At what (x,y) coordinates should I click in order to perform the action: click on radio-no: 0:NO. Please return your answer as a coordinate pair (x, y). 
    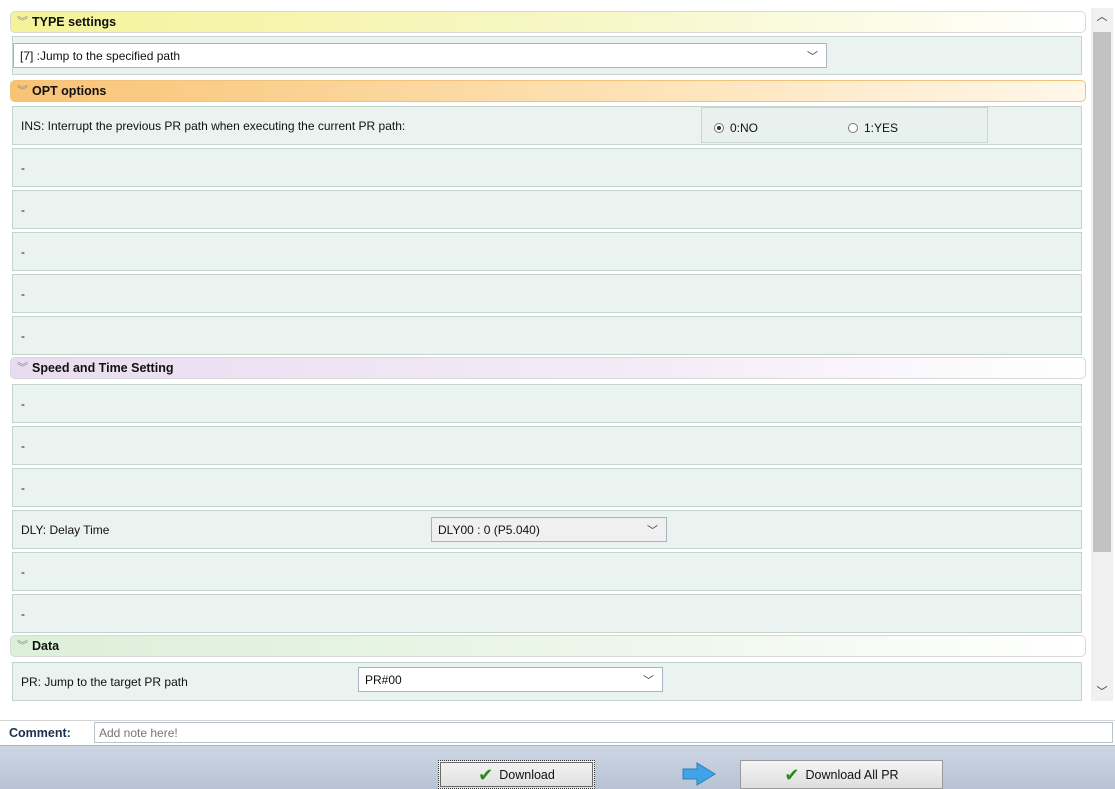
    Looking at the image, I should click on (736, 128).